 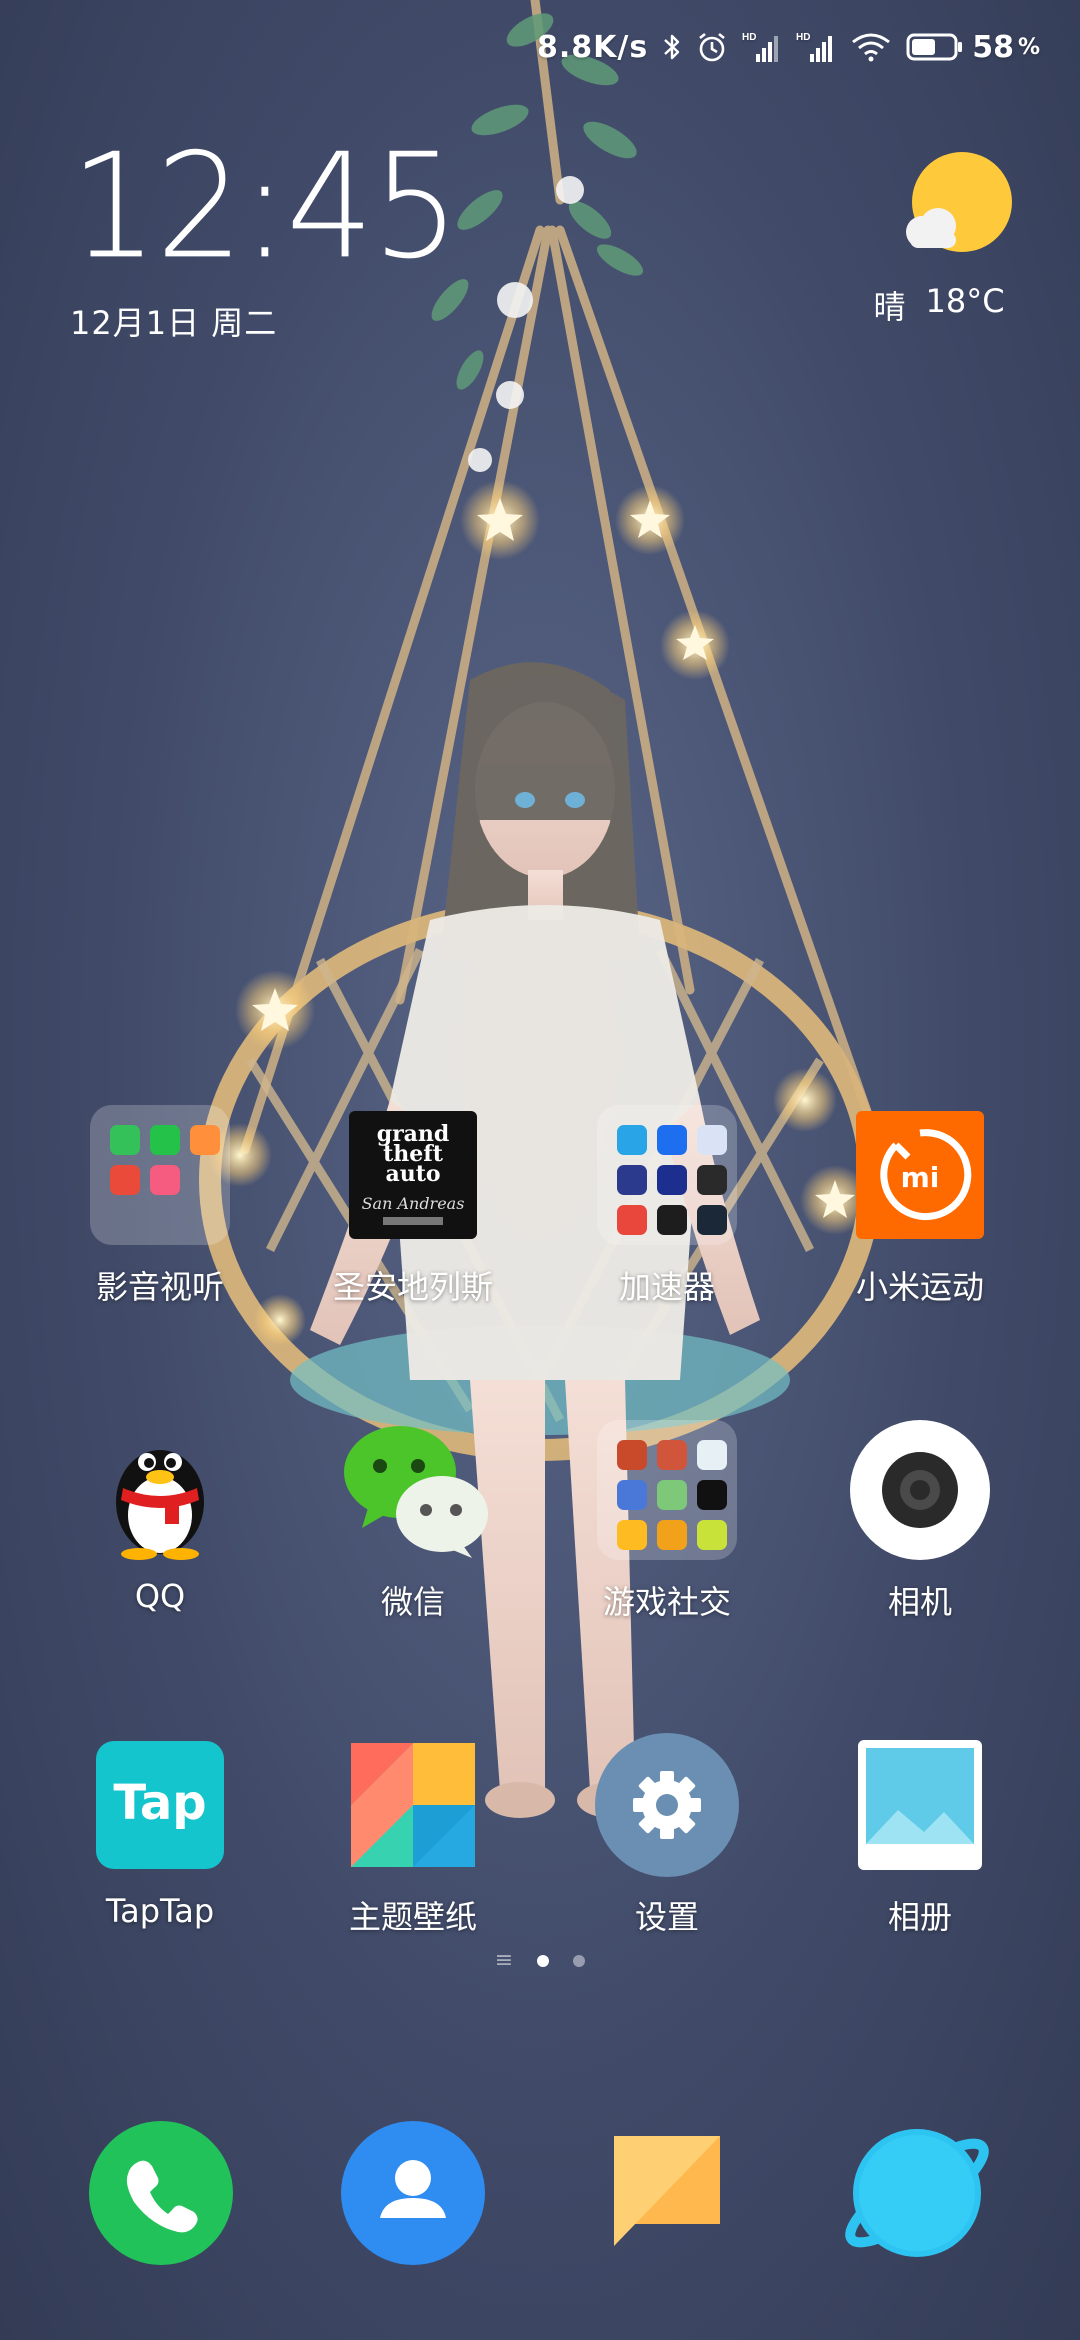 I want to click on clock-widget: 12:45 12月1日 周二, so click(x=265, y=232).